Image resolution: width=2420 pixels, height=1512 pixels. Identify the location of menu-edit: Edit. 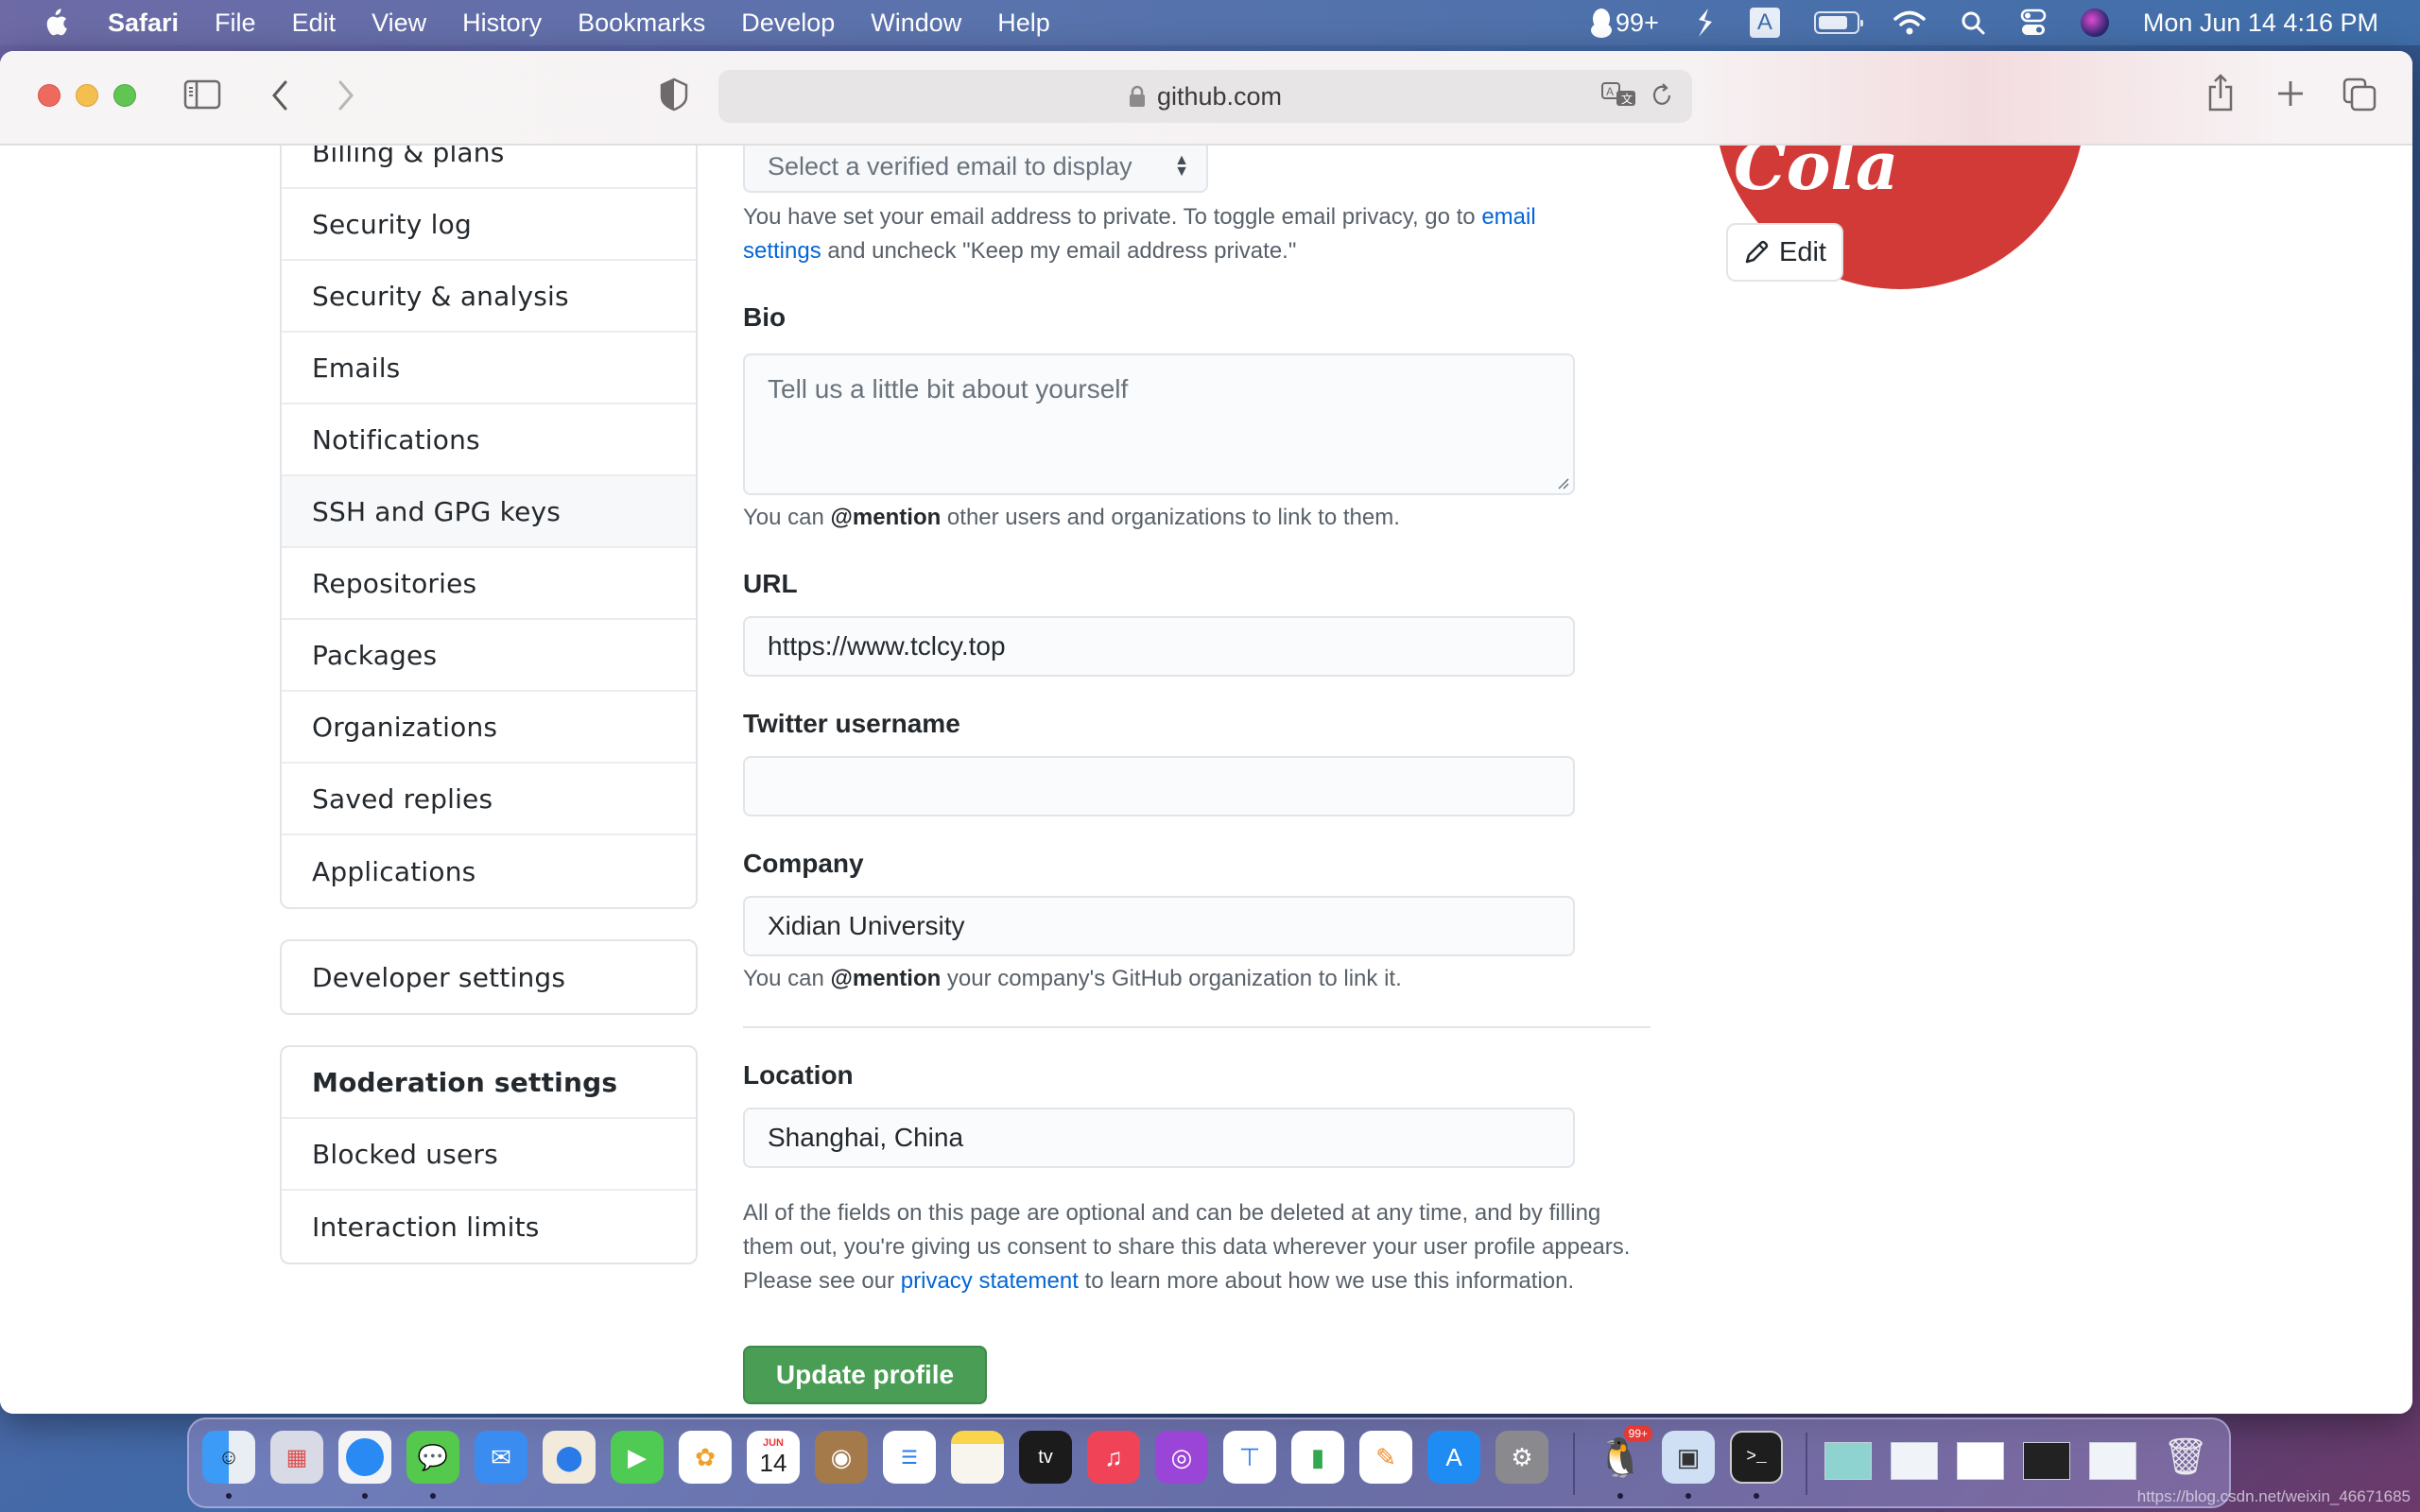
(314, 23).